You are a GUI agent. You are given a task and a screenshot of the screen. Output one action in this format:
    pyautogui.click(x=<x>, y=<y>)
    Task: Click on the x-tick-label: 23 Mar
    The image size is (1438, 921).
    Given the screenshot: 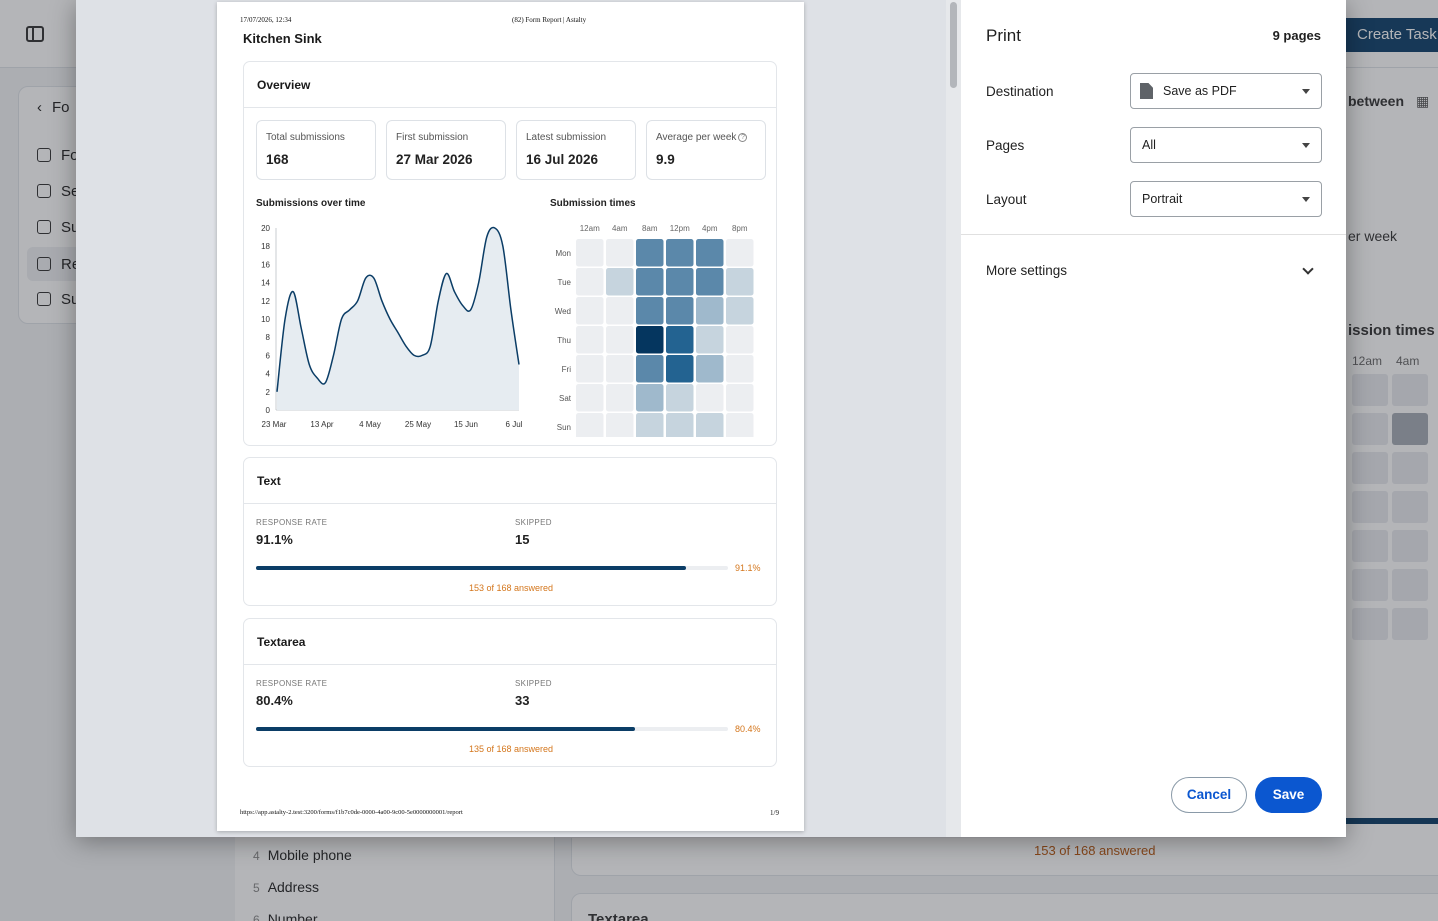 What is the action you would take?
    pyautogui.click(x=274, y=424)
    